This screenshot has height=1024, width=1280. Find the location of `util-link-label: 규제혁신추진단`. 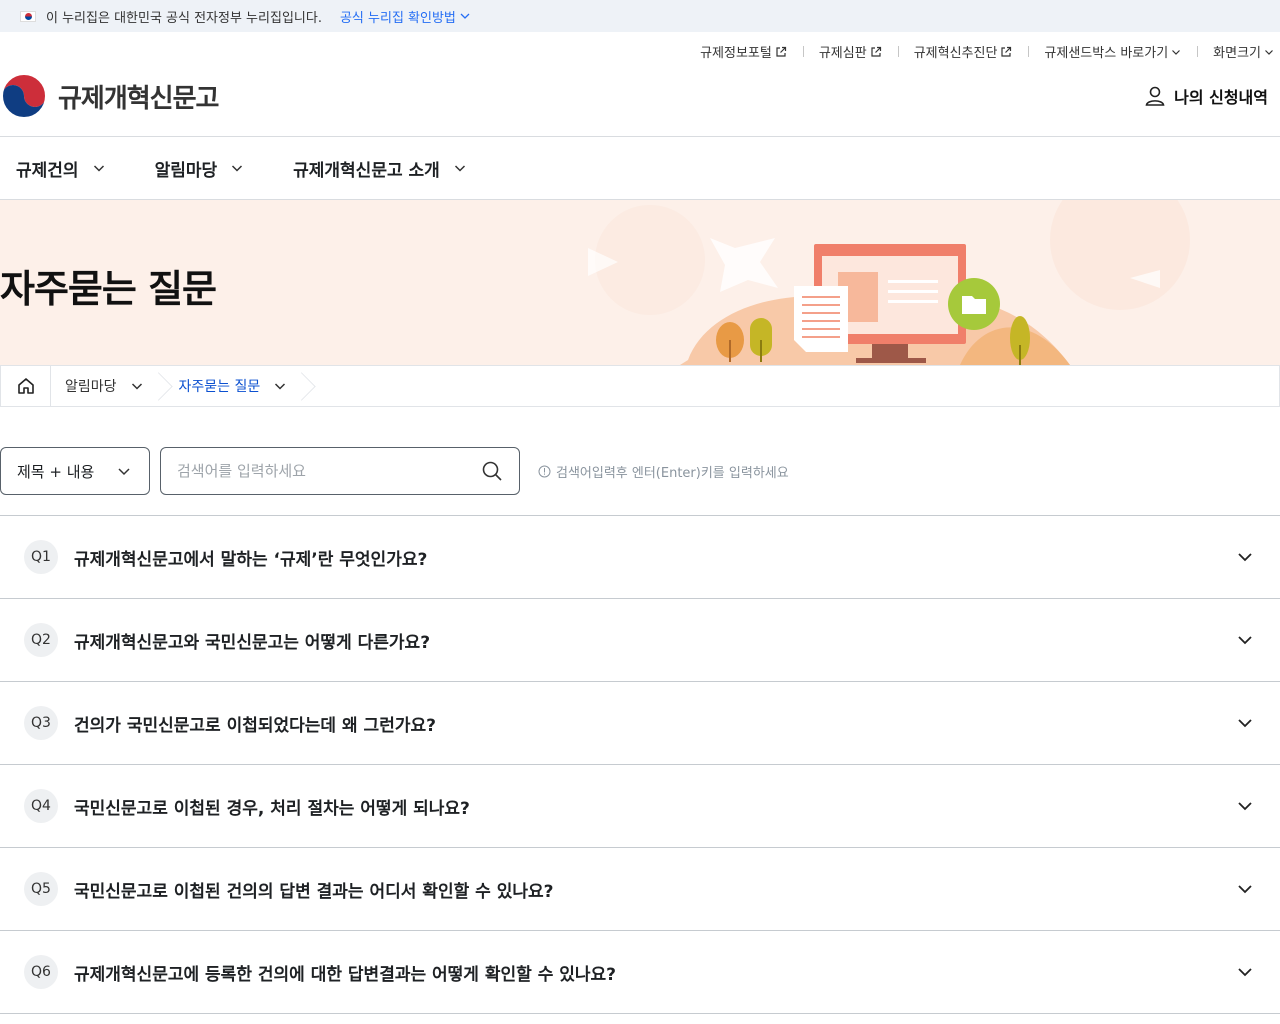

util-link-label: 규제혁신추진단 is located at coordinates (955, 53).